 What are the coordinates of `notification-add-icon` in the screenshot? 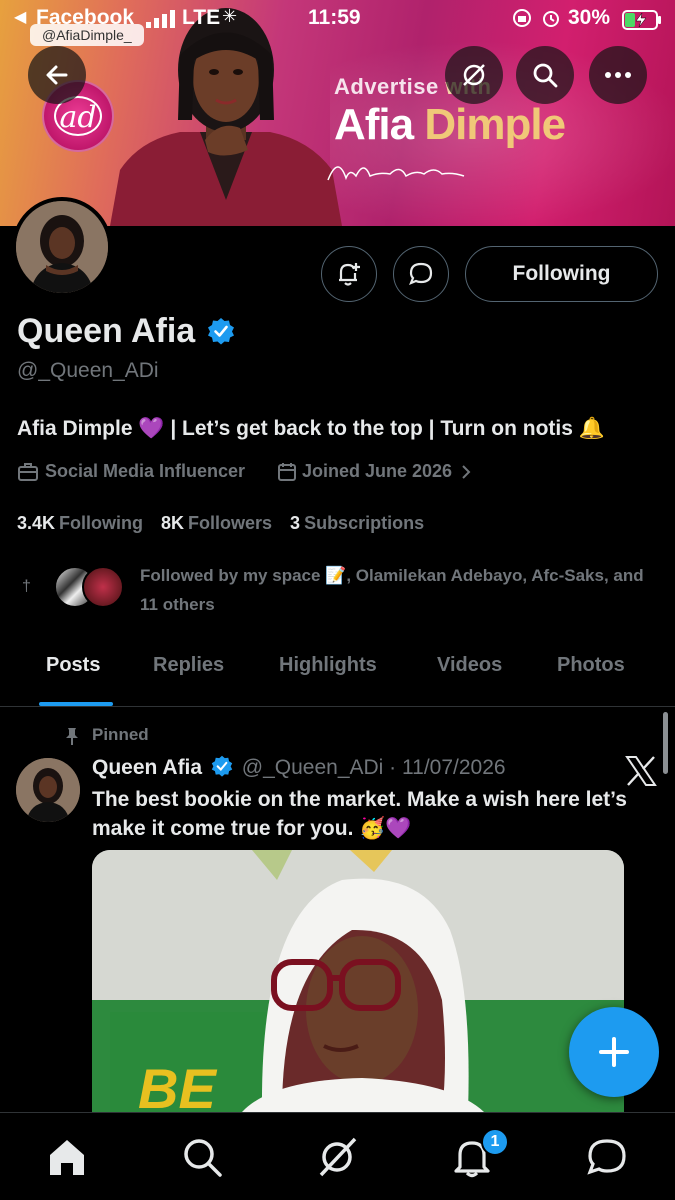 It's located at (349, 274).